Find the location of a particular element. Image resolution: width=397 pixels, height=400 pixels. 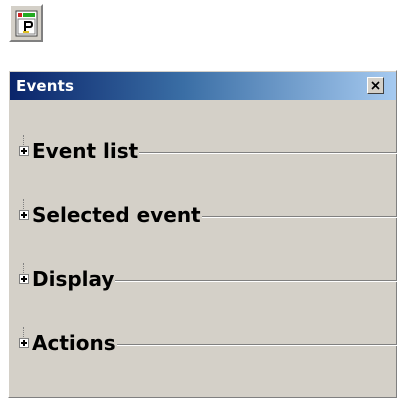

event-page-icon is located at coordinates (26, 23).